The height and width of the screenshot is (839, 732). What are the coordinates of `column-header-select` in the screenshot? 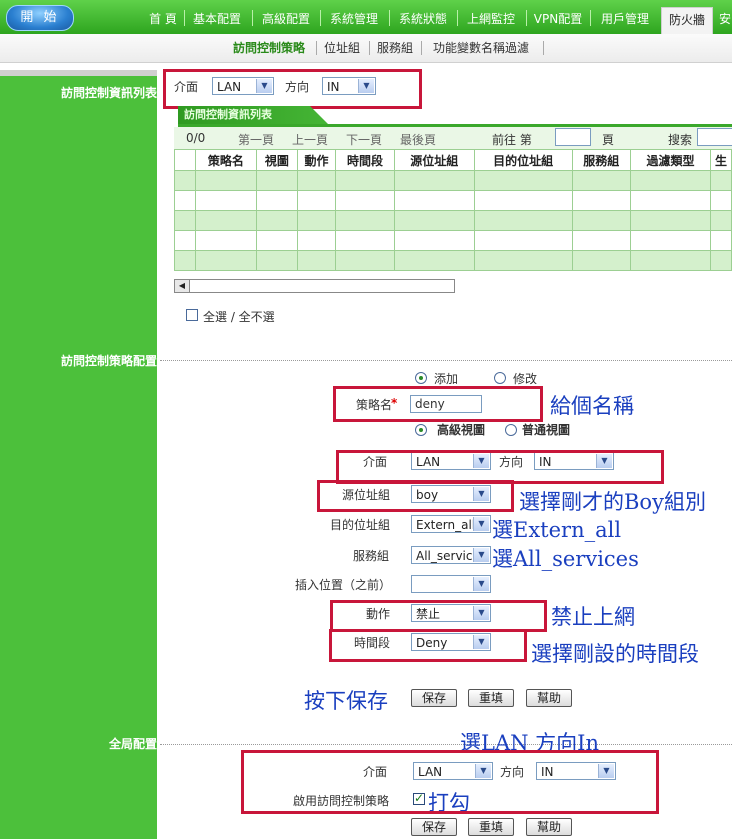 It's located at (185, 160).